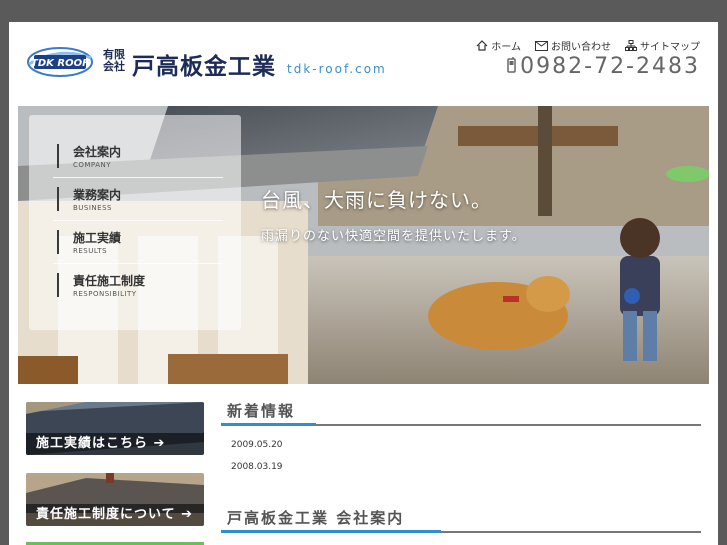  Describe the element at coordinates (115, 428) in the screenshot. I see `results-banner: 施工実績はこちら ➔` at that location.